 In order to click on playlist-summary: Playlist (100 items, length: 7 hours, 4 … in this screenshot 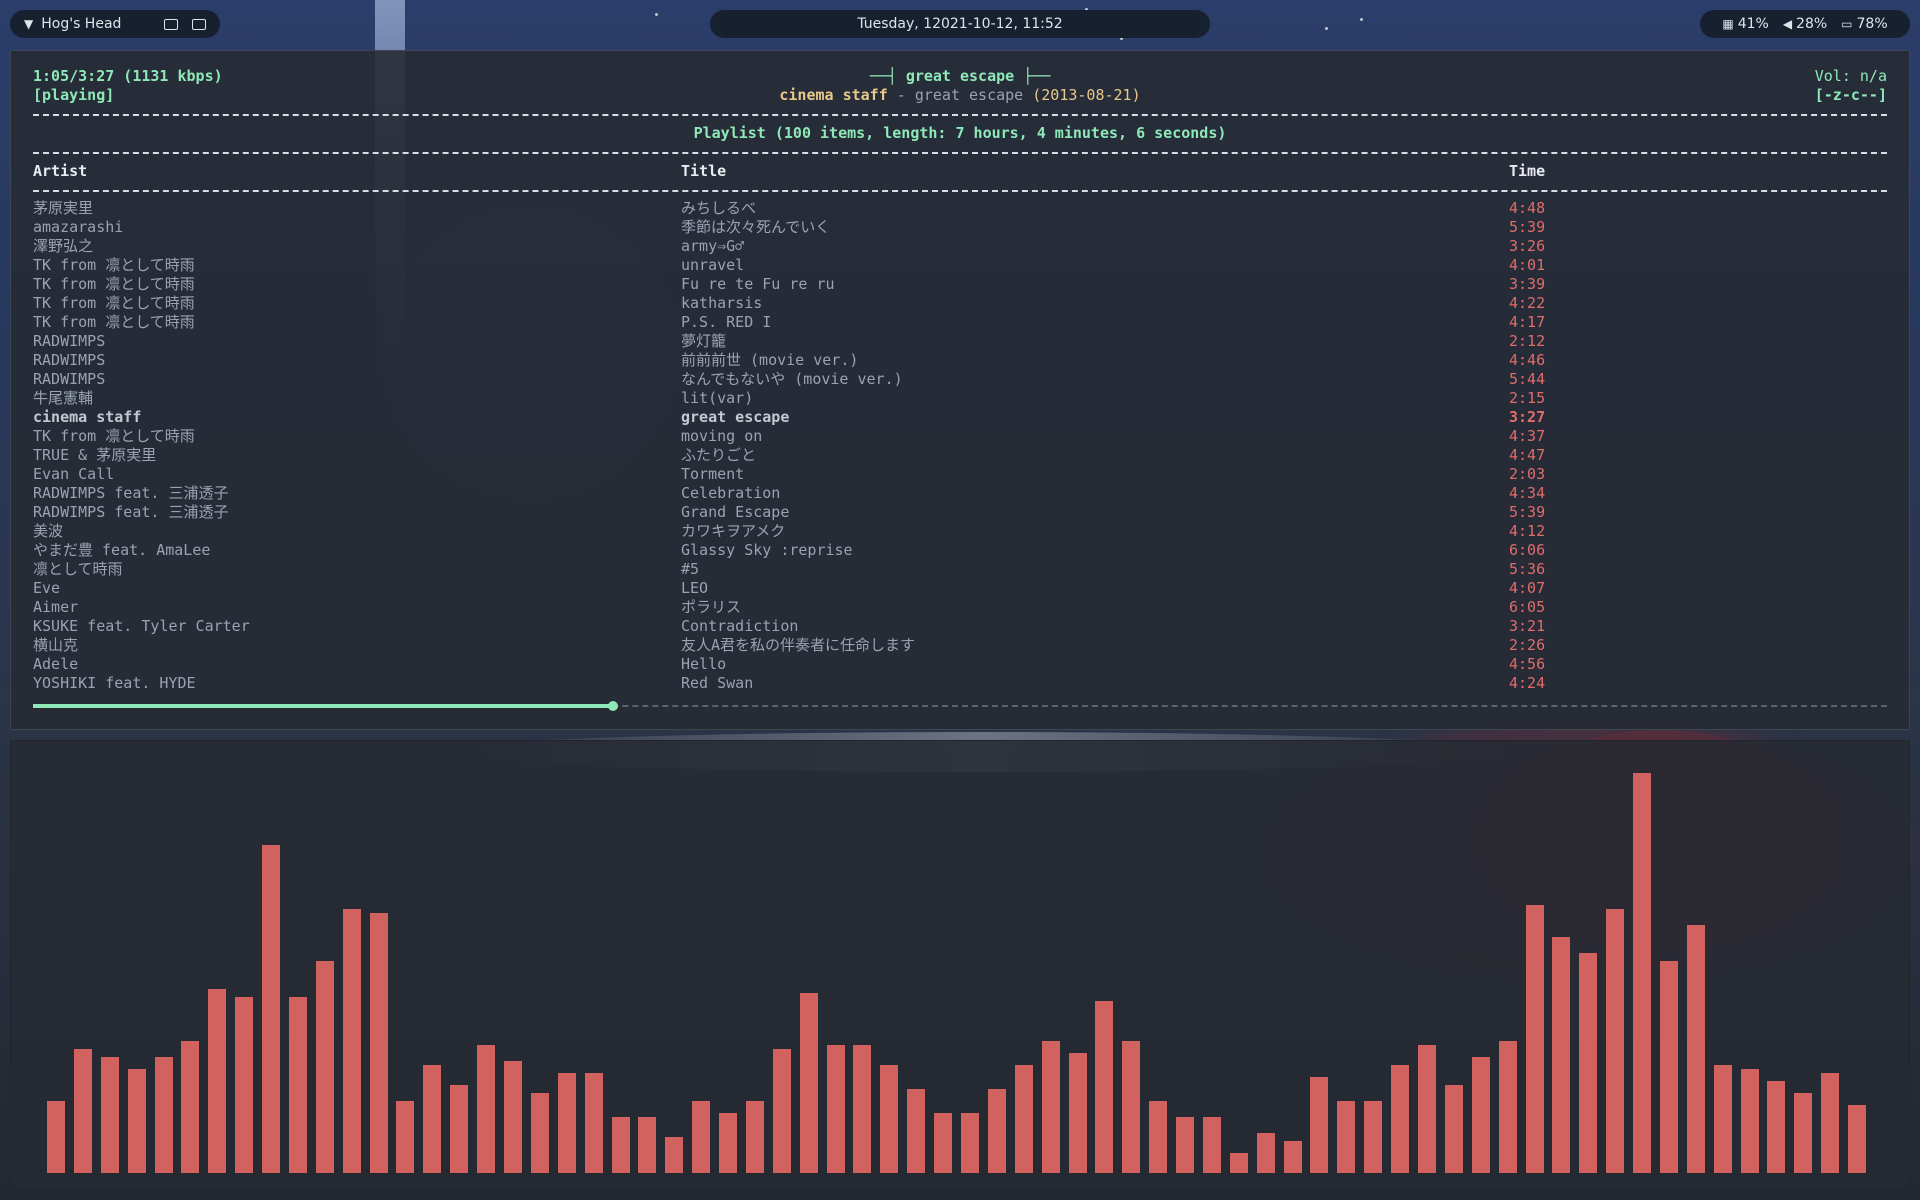, I will do `click(960, 133)`.